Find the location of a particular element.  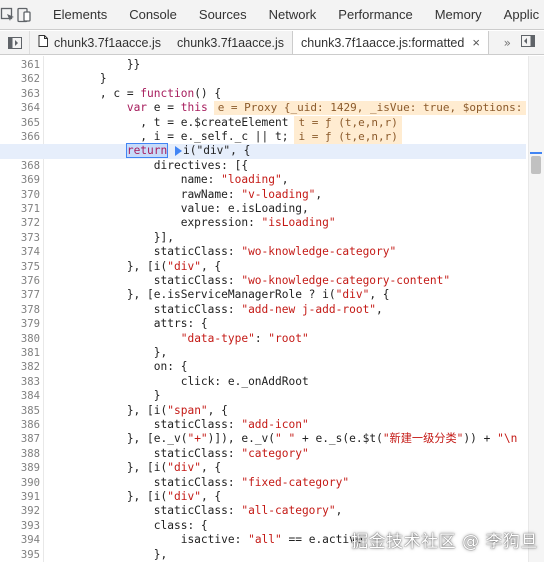

device-toolbar-icon is located at coordinates (24, 14).